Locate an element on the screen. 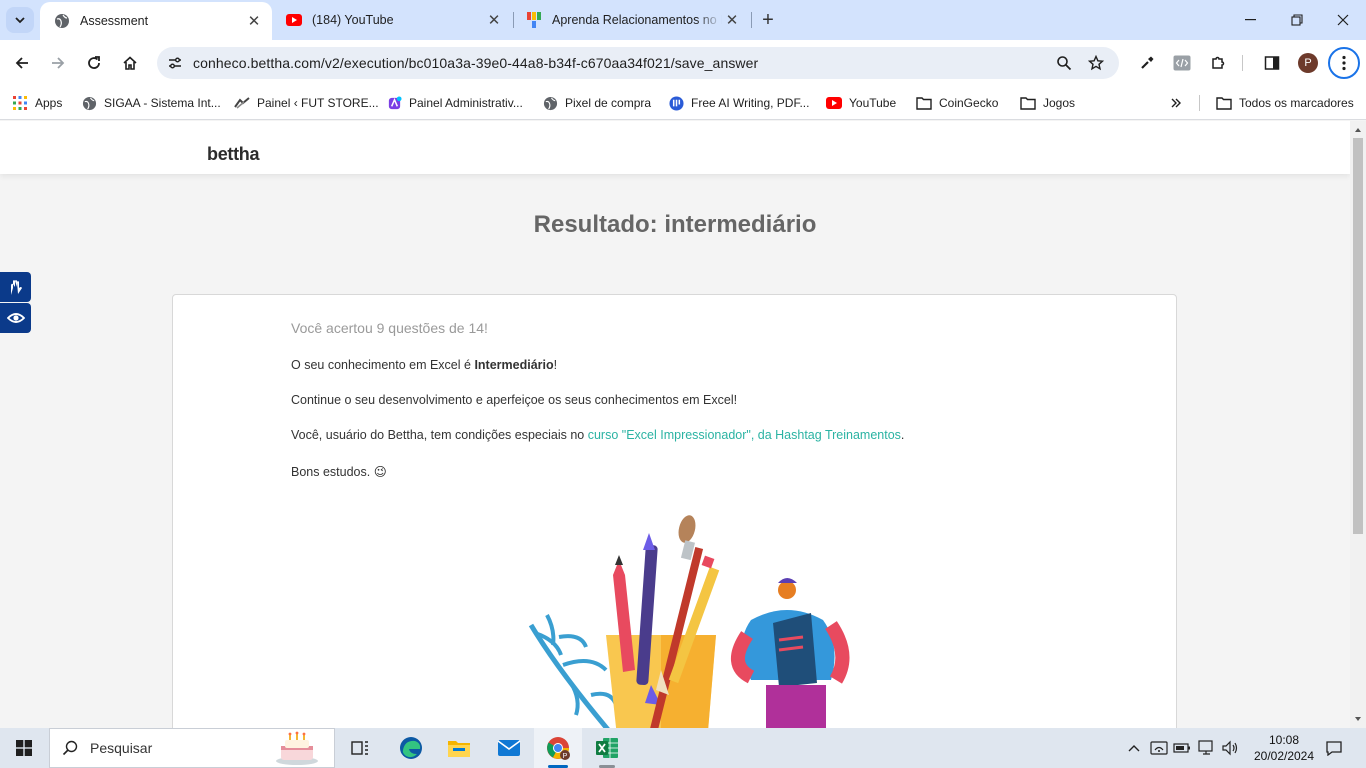  taskbar-clock: 10:08 20/02/2024 is located at coordinates (1284, 748).